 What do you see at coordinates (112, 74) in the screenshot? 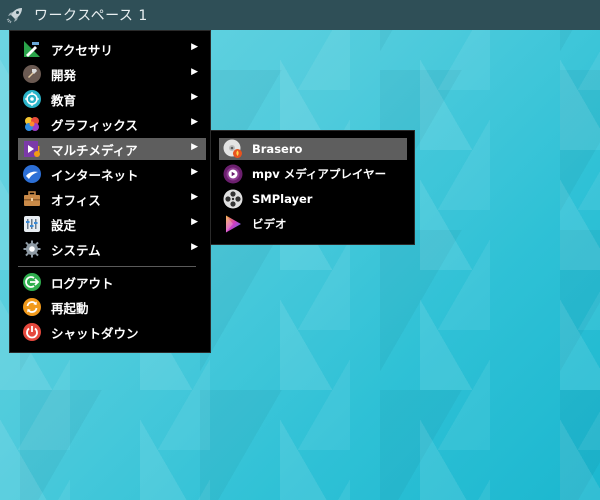
I see `menu-item-development: 開発 ▶` at bounding box center [112, 74].